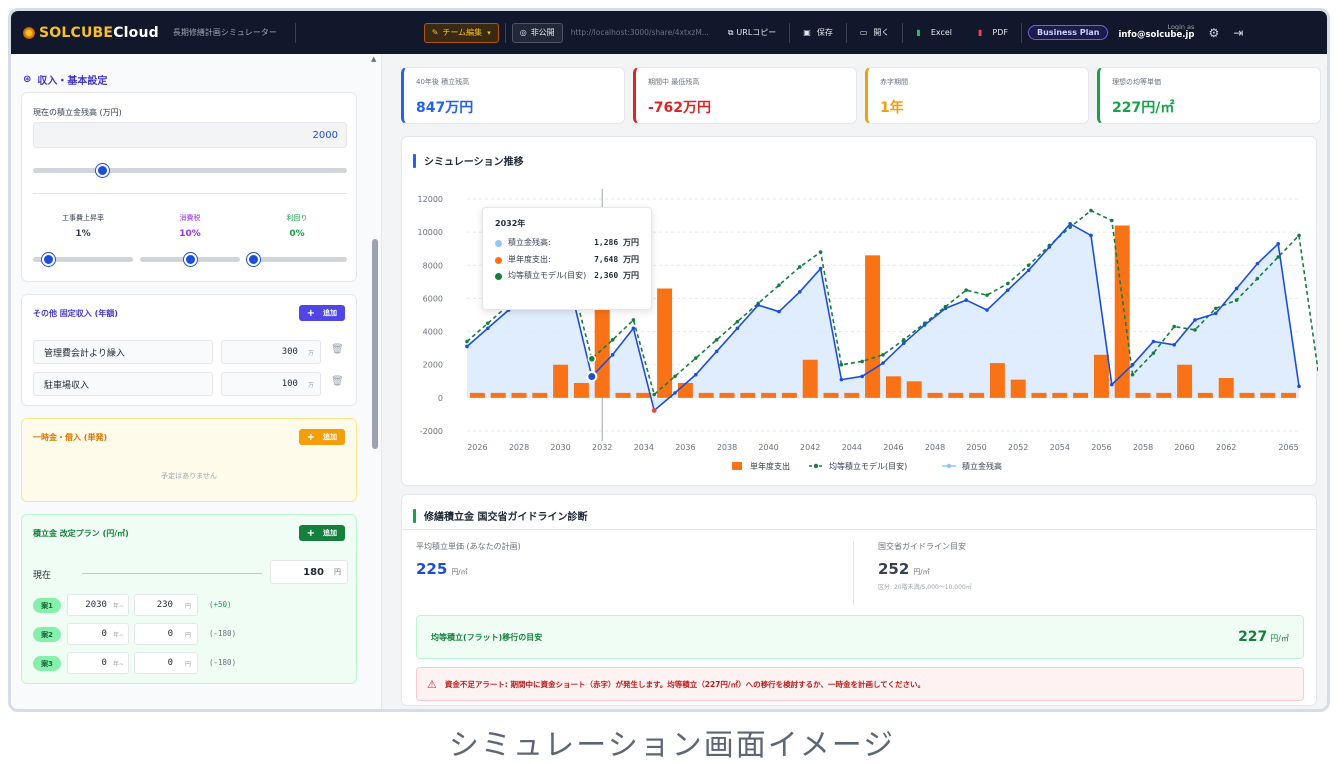 Image resolution: width=1344 pixels, height=764 pixels. I want to click on excel-button: ▮ Excel, so click(934, 33).